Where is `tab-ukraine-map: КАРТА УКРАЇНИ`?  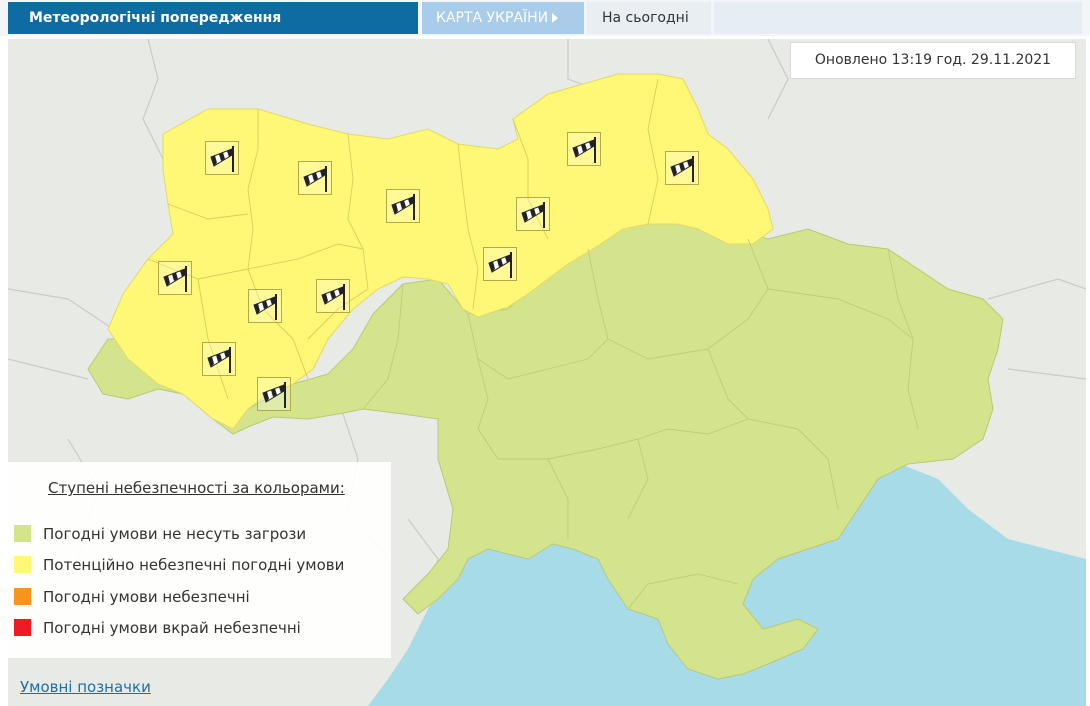 tab-ukraine-map: КАРТА УКРАЇНИ is located at coordinates (503, 18).